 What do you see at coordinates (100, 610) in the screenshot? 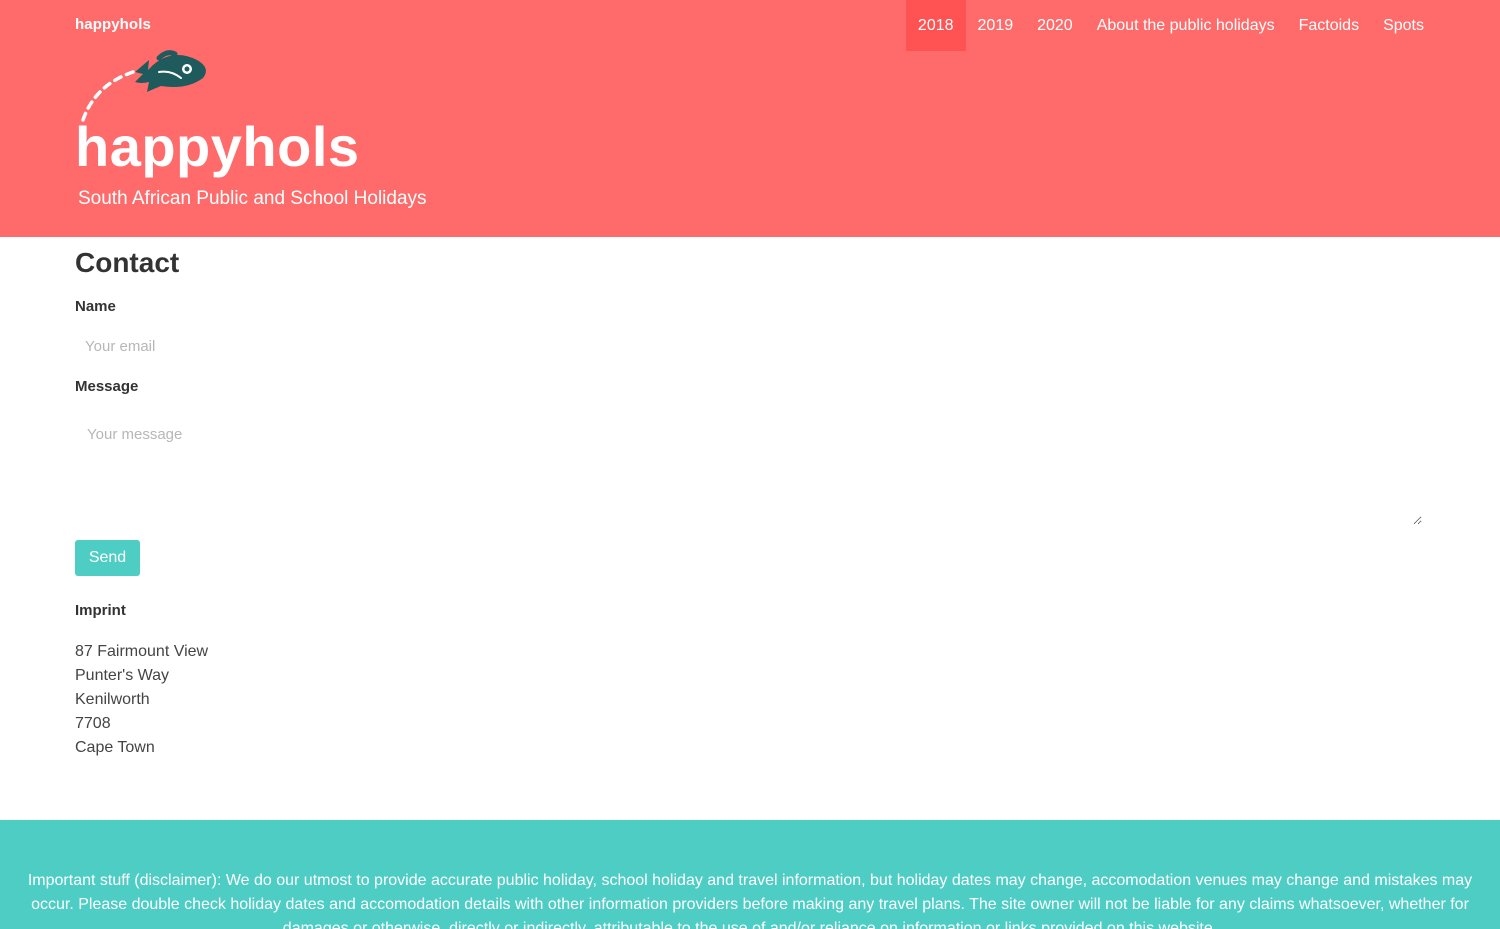
I see `imprint-title: Imprint` at bounding box center [100, 610].